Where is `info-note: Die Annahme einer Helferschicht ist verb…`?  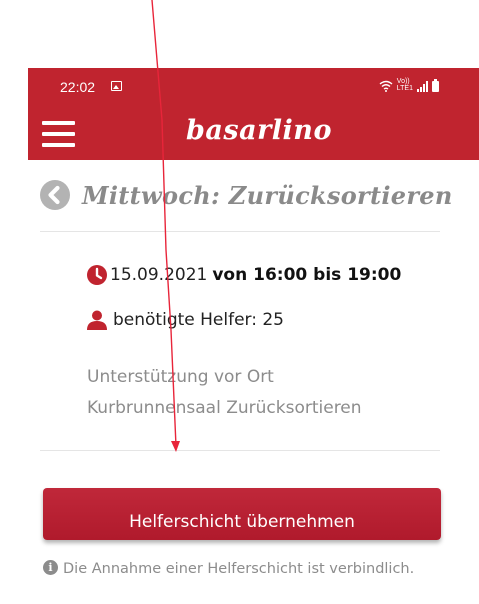
info-note: Die Annahme einer Helferschicht ist verb… is located at coordinates (243, 569).